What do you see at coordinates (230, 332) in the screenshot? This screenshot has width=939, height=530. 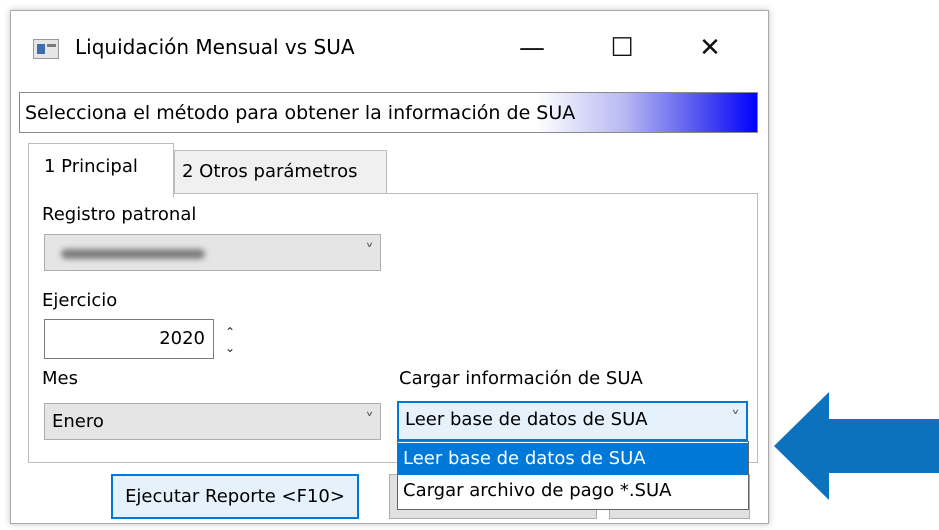 I see `spin-up-icon: ⌃` at bounding box center [230, 332].